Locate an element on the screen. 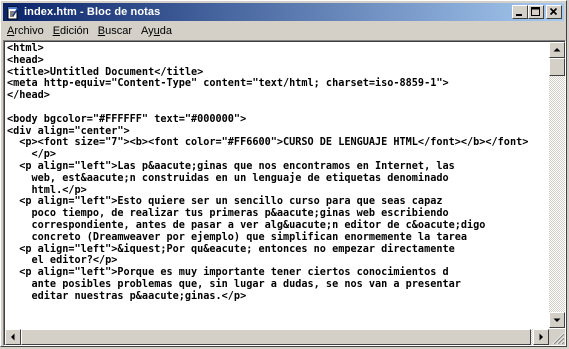 This screenshot has width=569, height=349. minimize-icon is located at coordinates (519, 15).